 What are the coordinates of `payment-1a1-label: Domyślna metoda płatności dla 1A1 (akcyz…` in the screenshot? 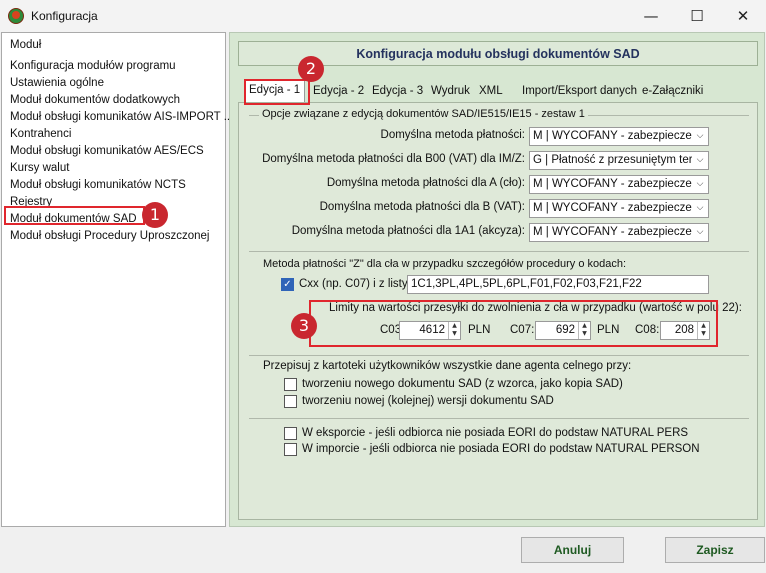 It's located at (408, 231).